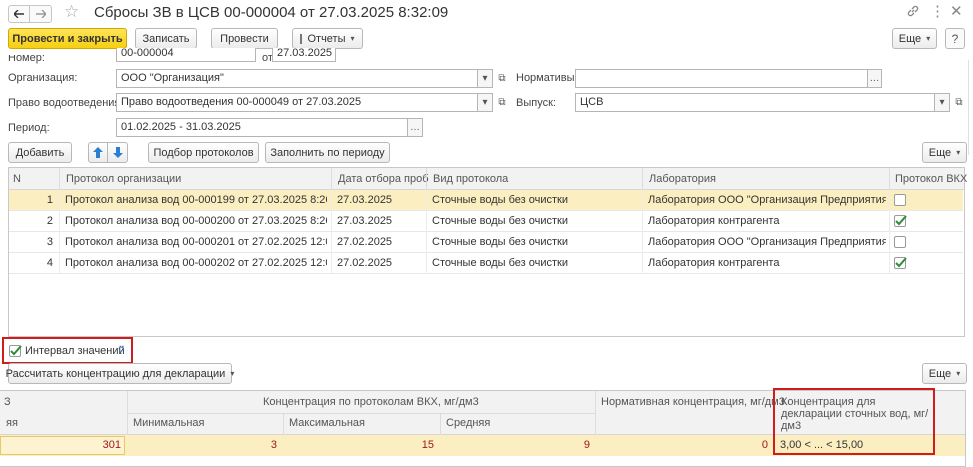 Image resolution: width=973 pixels, height=467 pixels. What do you see at coordinates (693, 402) in the screenshot?
I see `conc-norm-header: Нормативная концентрация, мг/дм3` at bounding box center [693, 402].